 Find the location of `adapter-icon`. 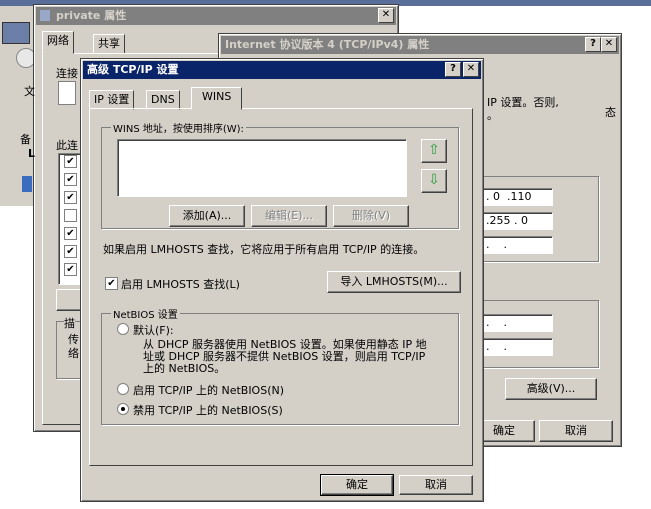

adapter-icon is located at coordinates (67, 93).